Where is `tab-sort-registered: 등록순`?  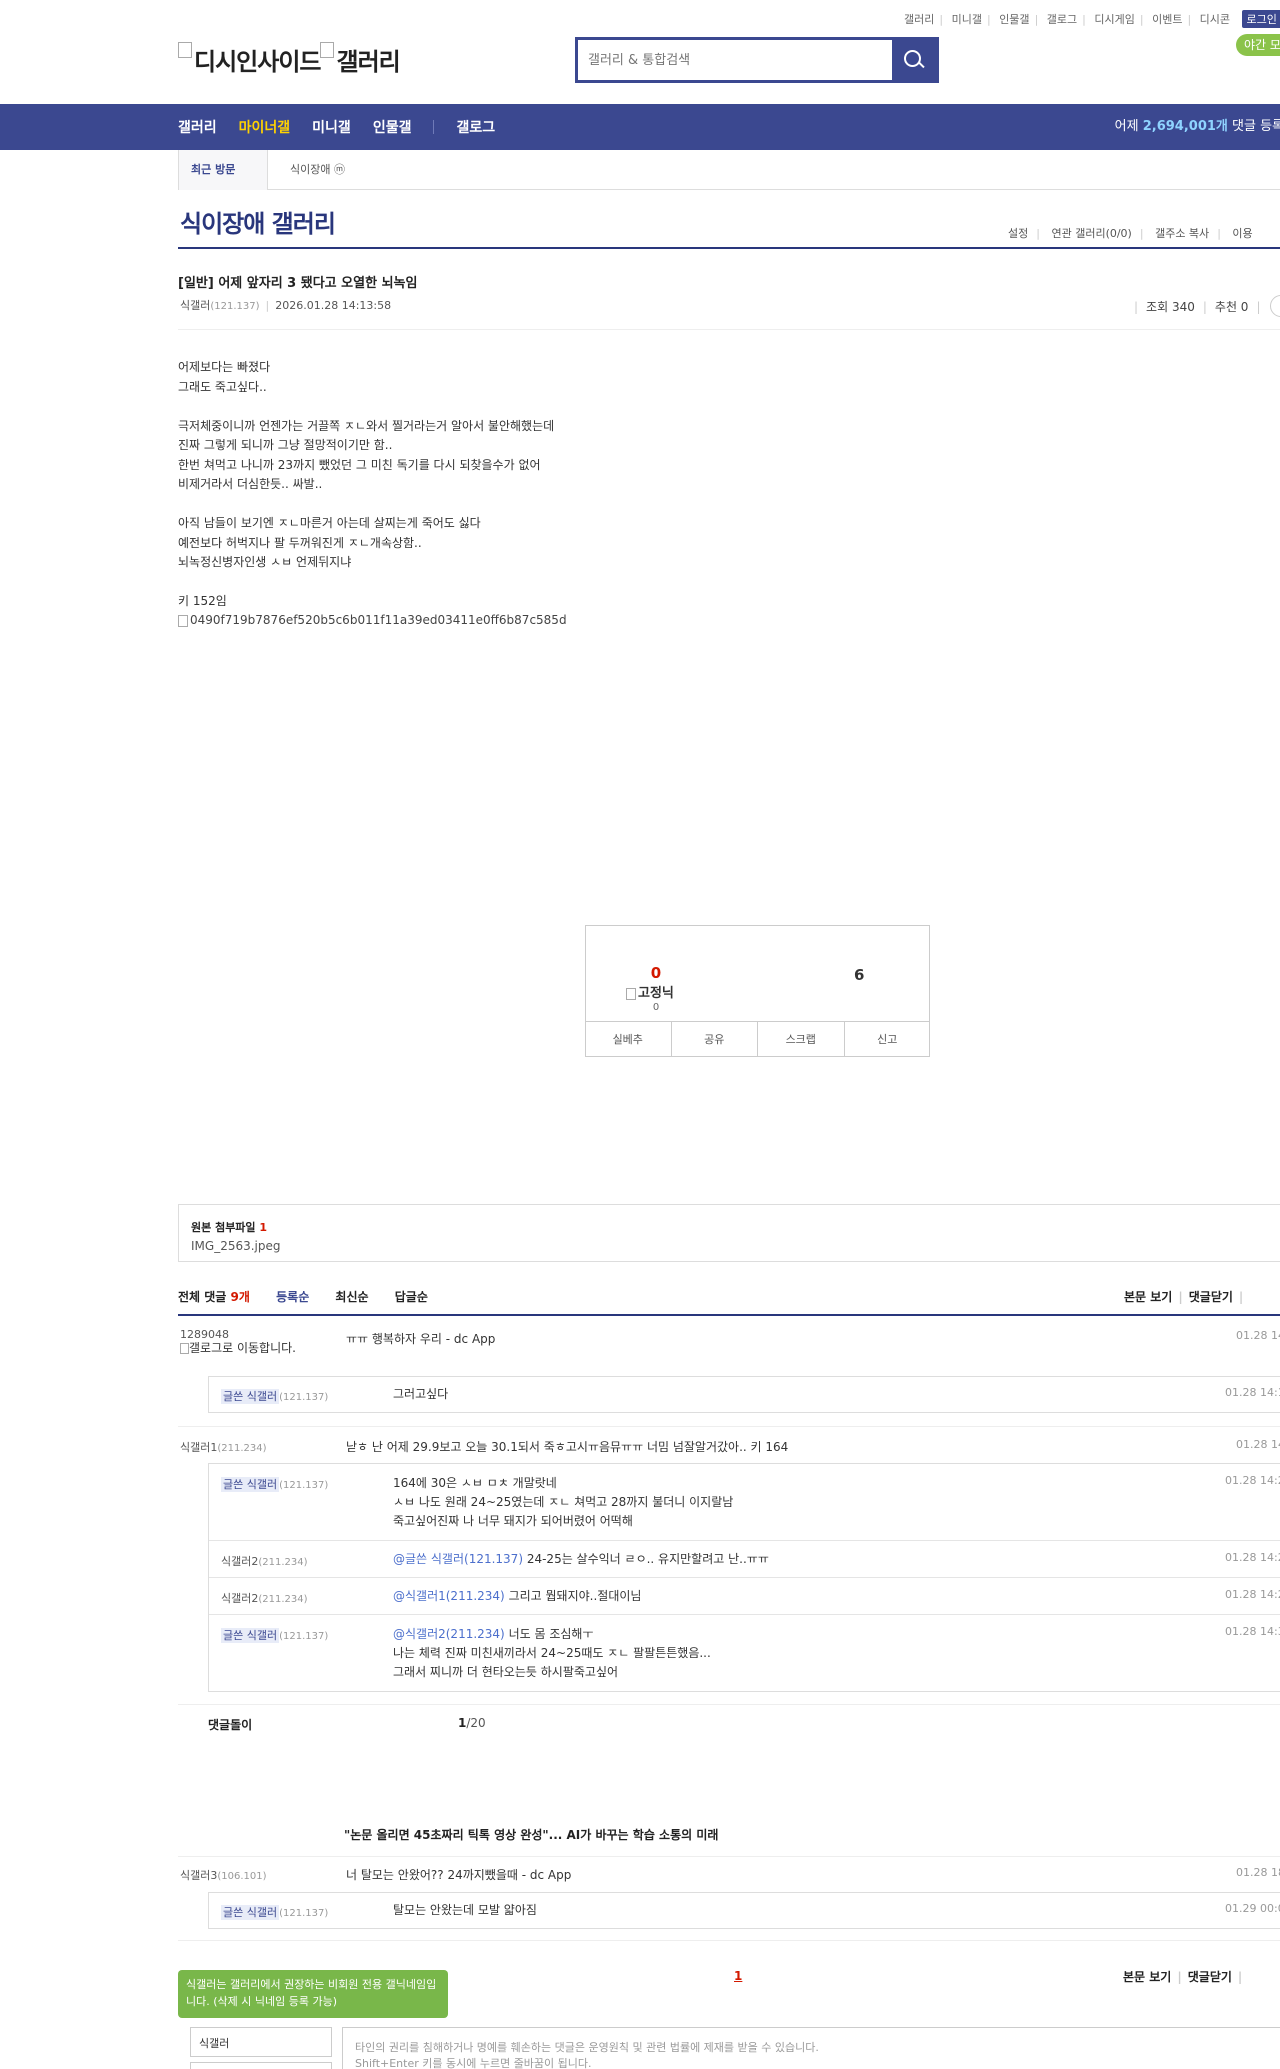
tab-sort-registered: 등록순 is located at coordinates (292, 1297).